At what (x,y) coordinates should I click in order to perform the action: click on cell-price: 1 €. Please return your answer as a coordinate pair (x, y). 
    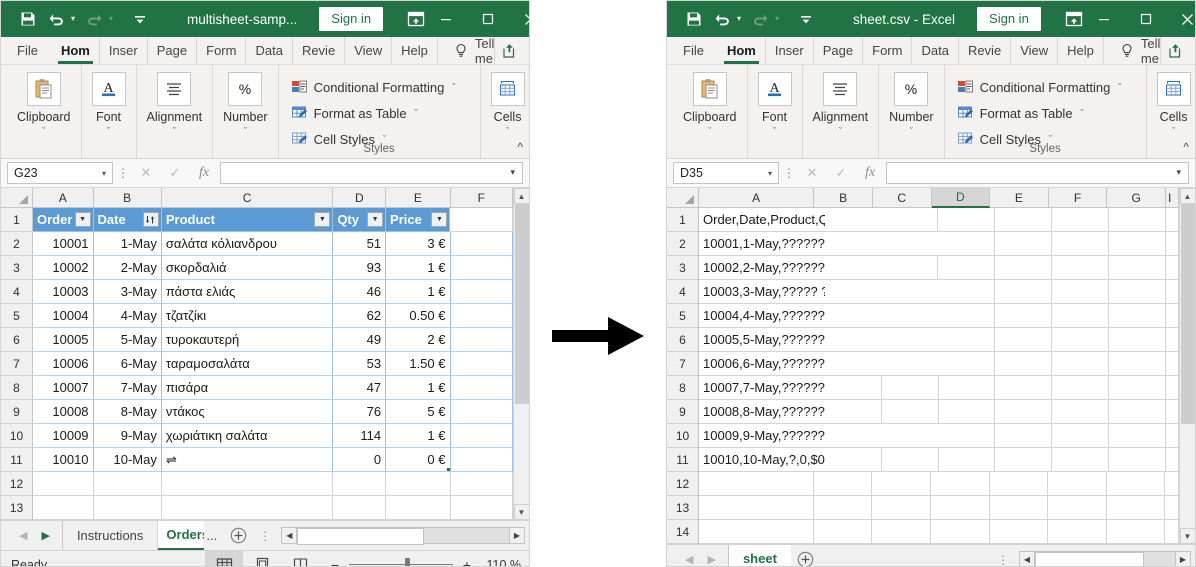
    Looking at the image, I should click on (418, 292).